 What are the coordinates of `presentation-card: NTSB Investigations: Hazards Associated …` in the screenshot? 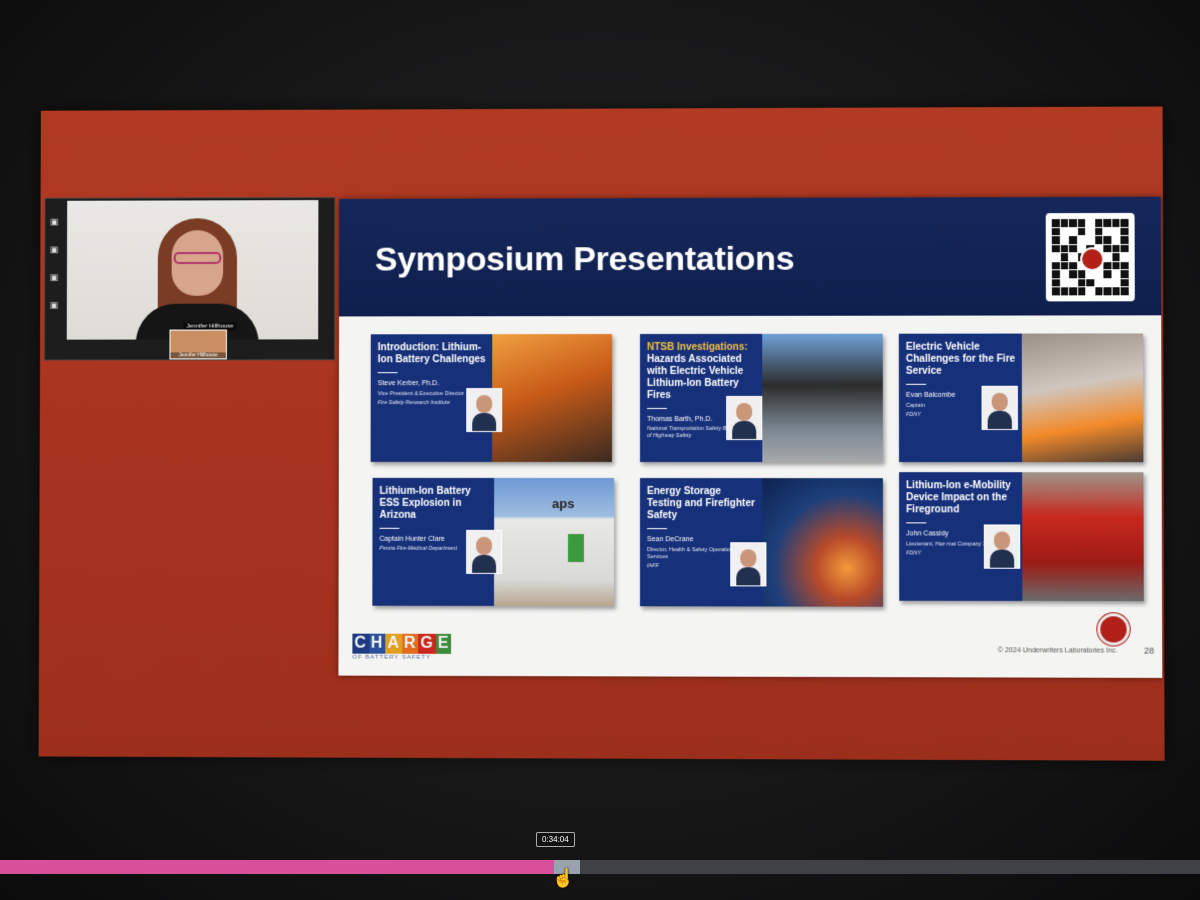 It's located at (761, 398).